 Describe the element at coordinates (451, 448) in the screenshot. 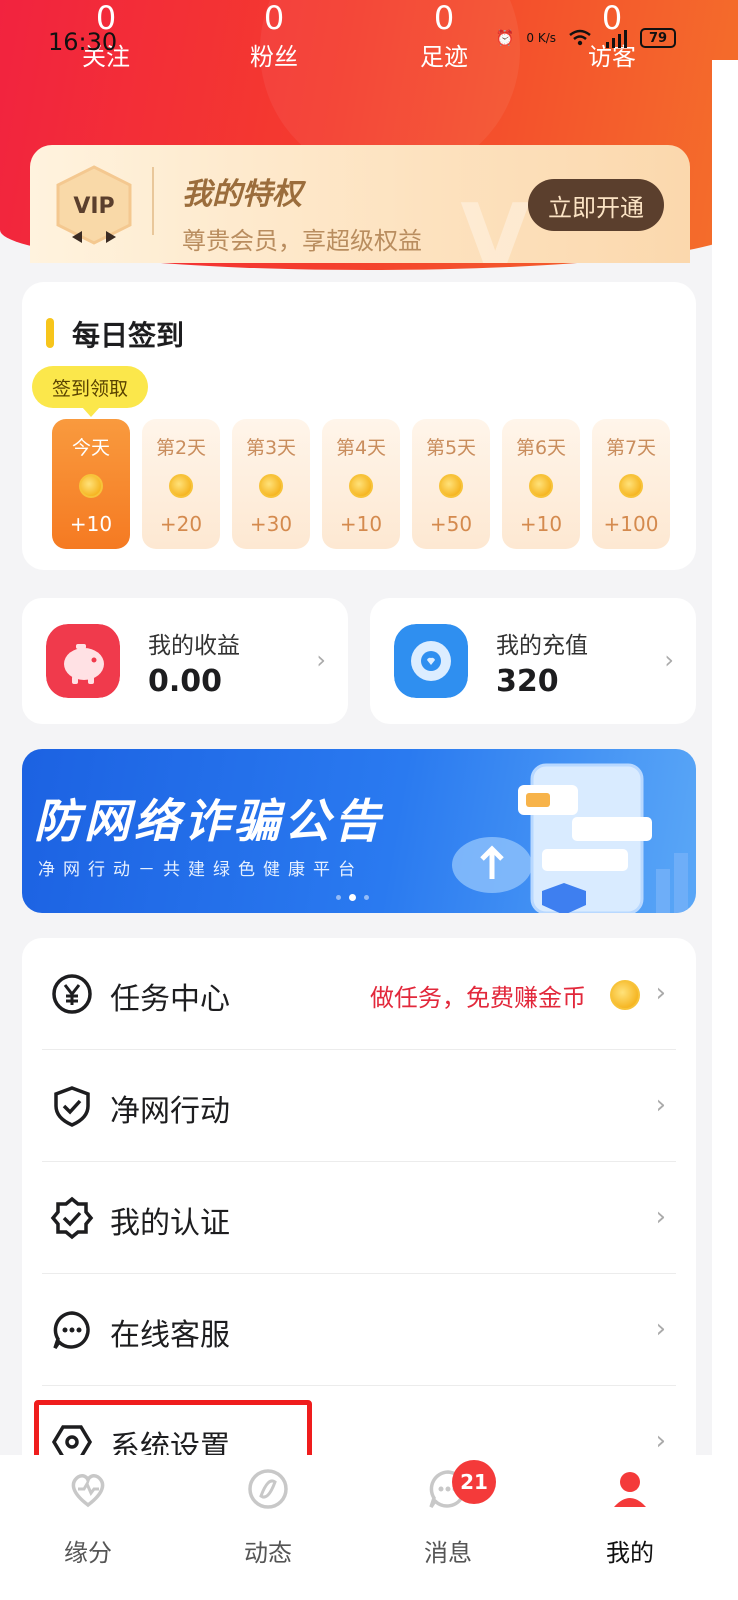

I see `checkin-day-label: 第5天` at that location.